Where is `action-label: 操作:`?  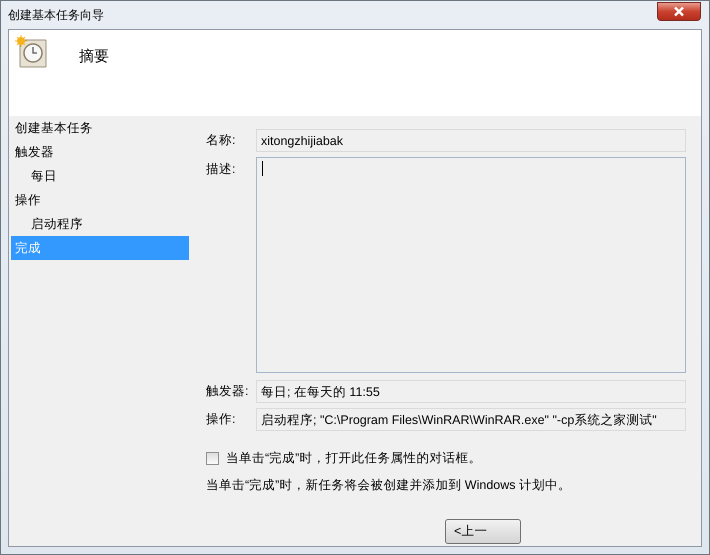
action-label: 操作: is located at coordinates (221, 419).